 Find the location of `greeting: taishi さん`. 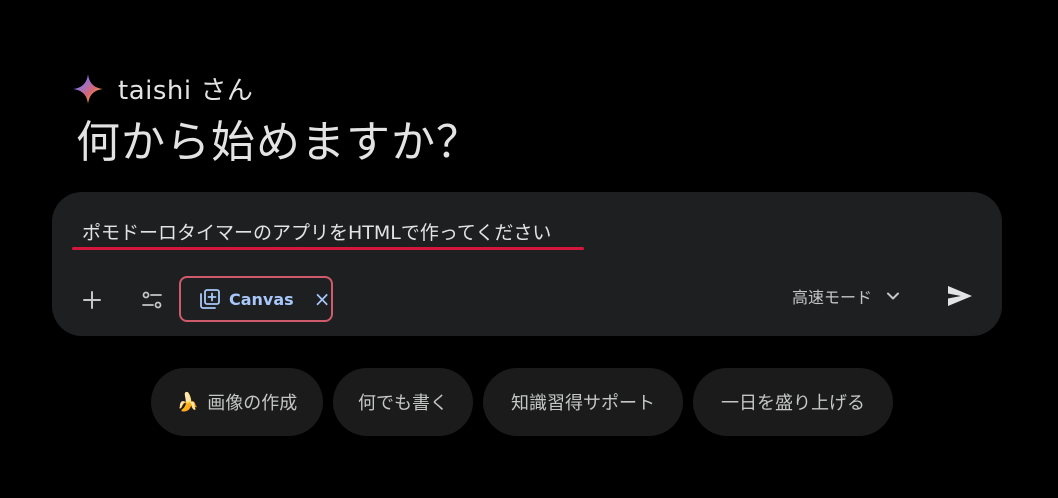

greeting: taishi さん is located at coordinates (162, 88).